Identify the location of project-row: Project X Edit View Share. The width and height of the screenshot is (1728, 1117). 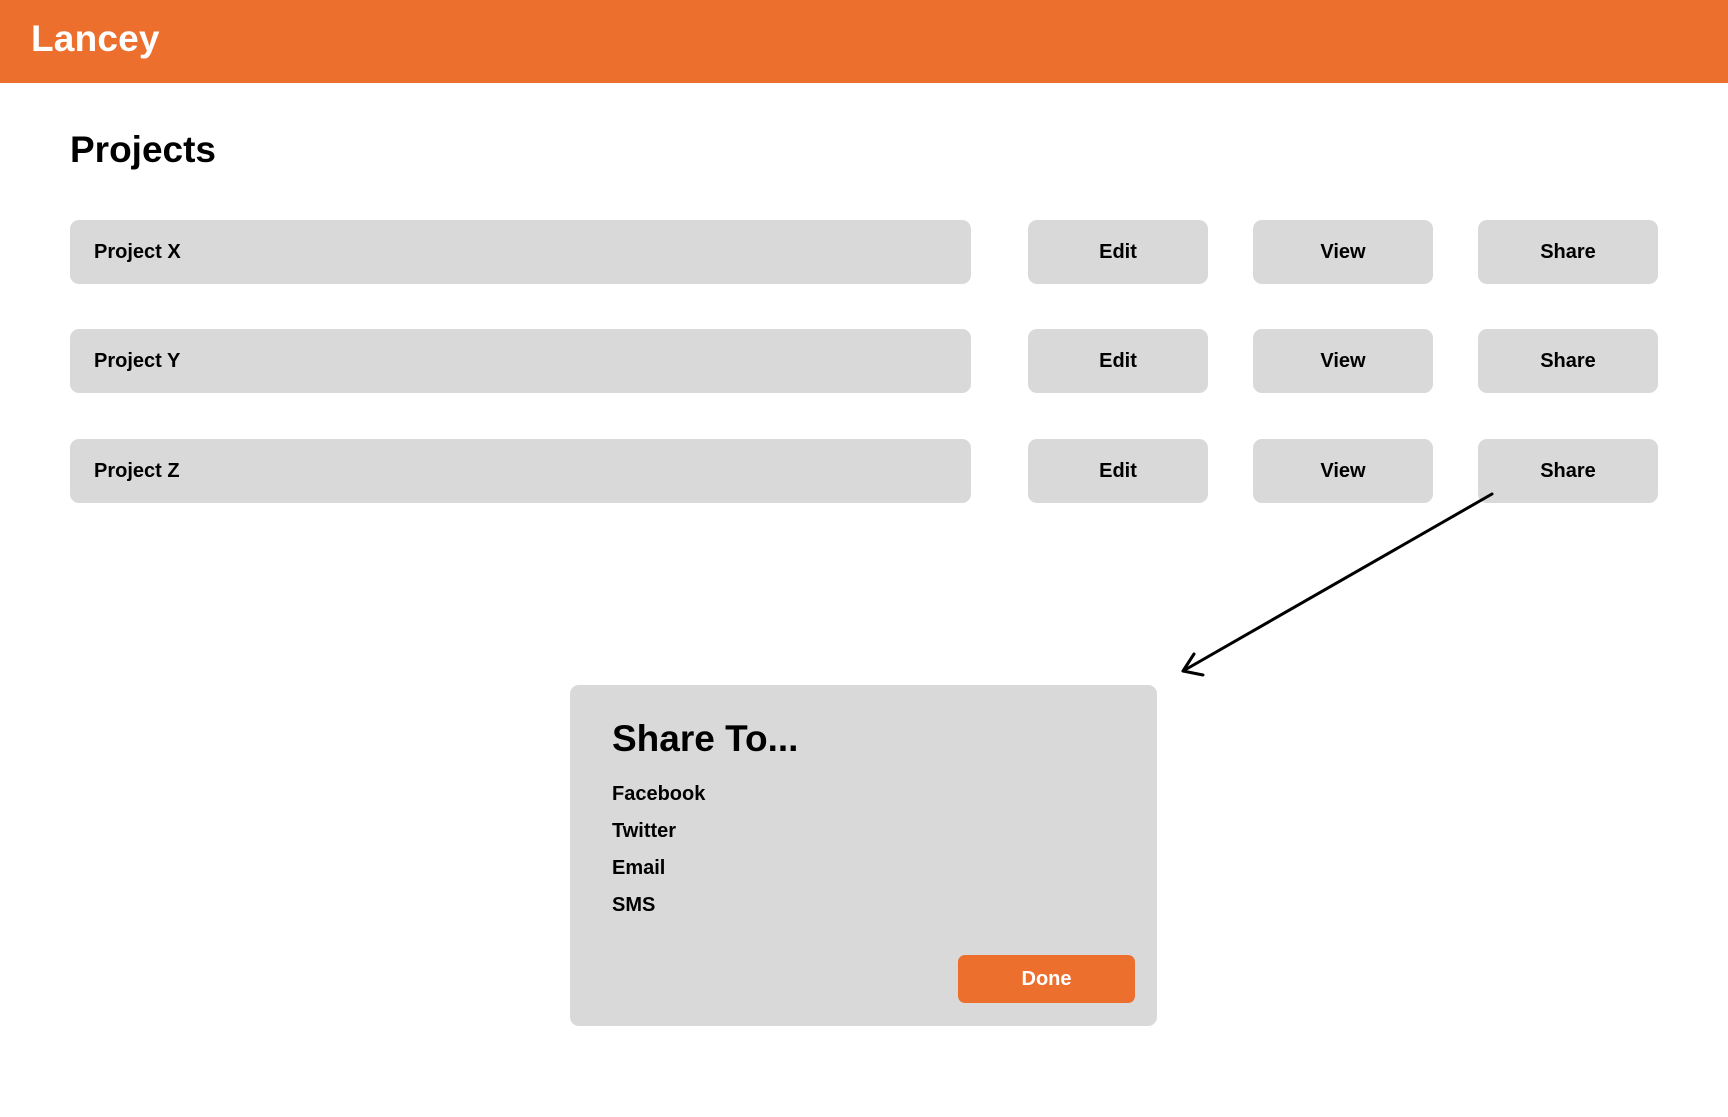
(864, 252).